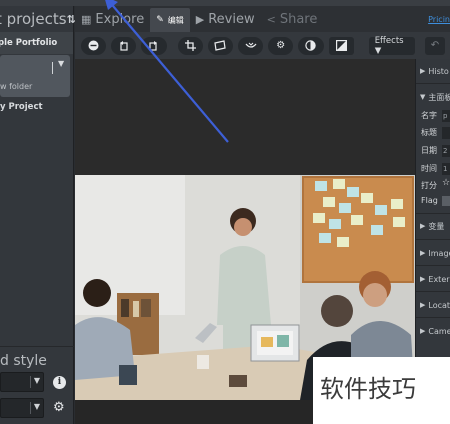  I want to click on image-label: Image, so click(439, 253).